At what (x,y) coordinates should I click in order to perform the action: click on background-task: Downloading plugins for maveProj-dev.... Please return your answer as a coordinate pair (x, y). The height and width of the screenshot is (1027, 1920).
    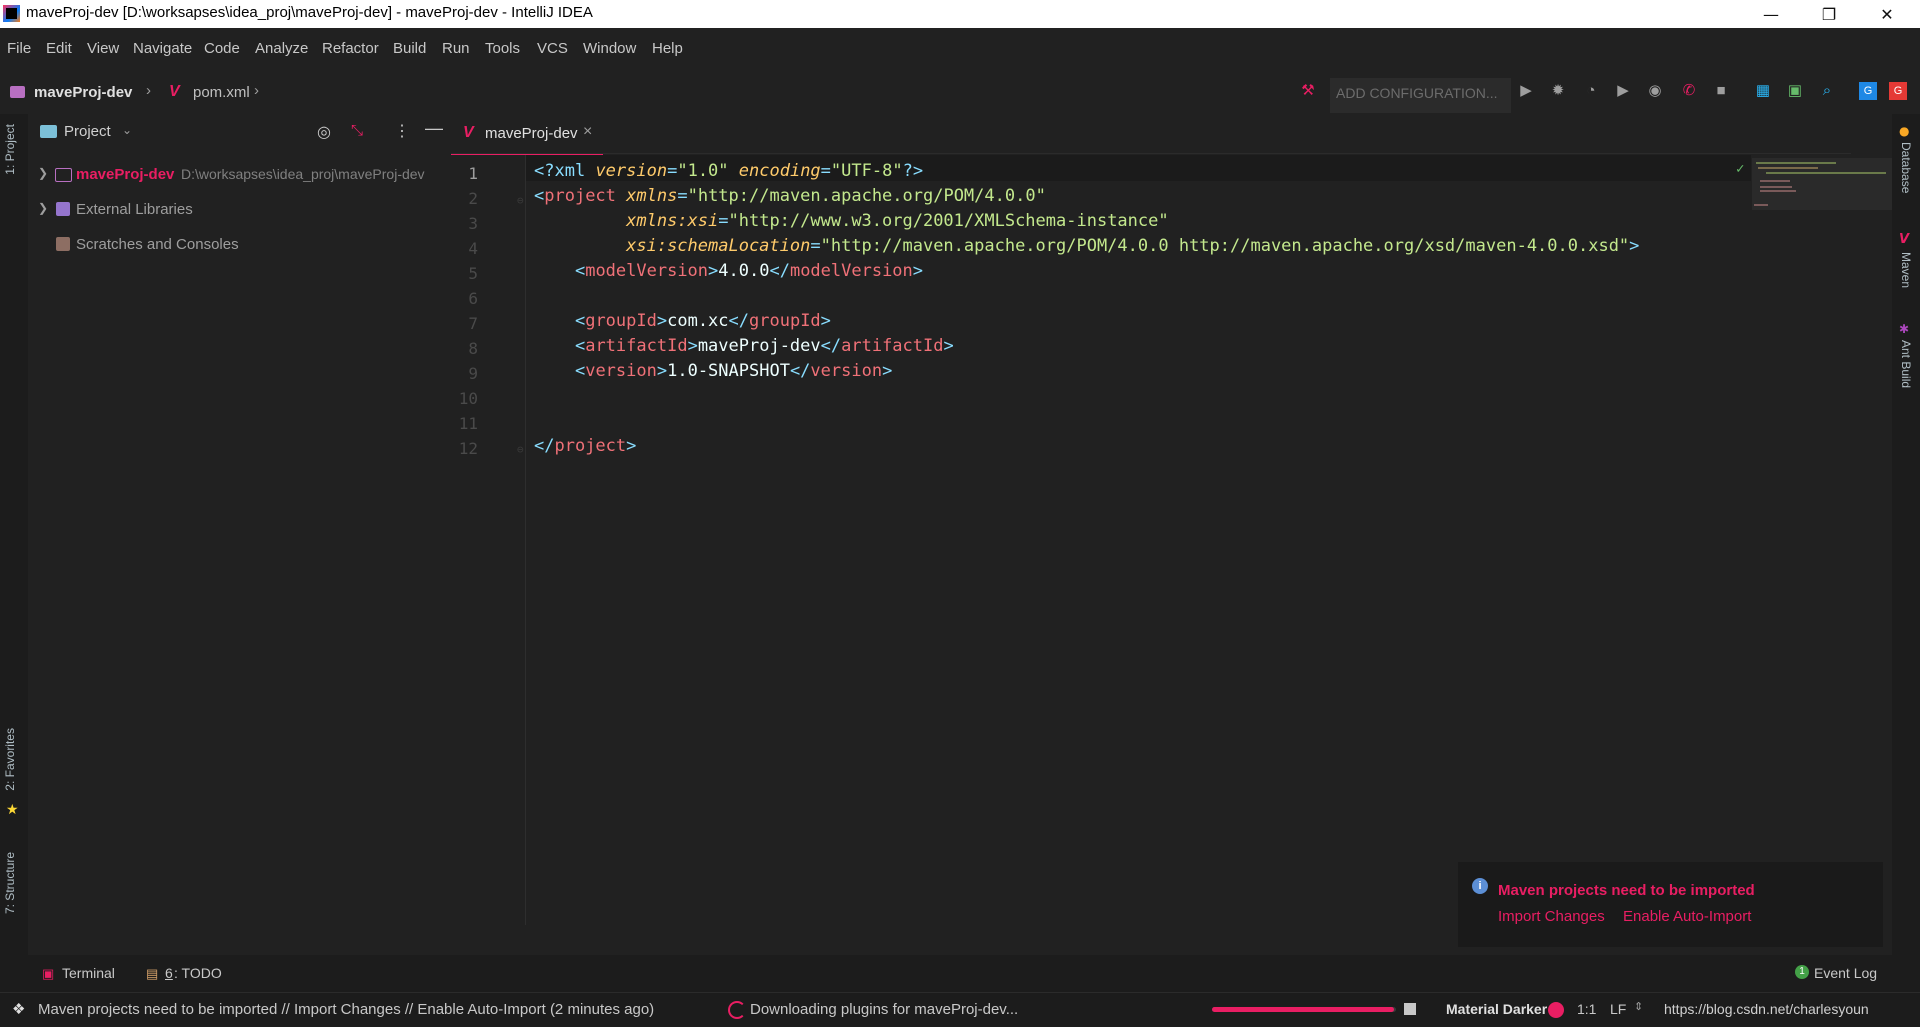
    Looking at the image, I should click on (884, 1009).